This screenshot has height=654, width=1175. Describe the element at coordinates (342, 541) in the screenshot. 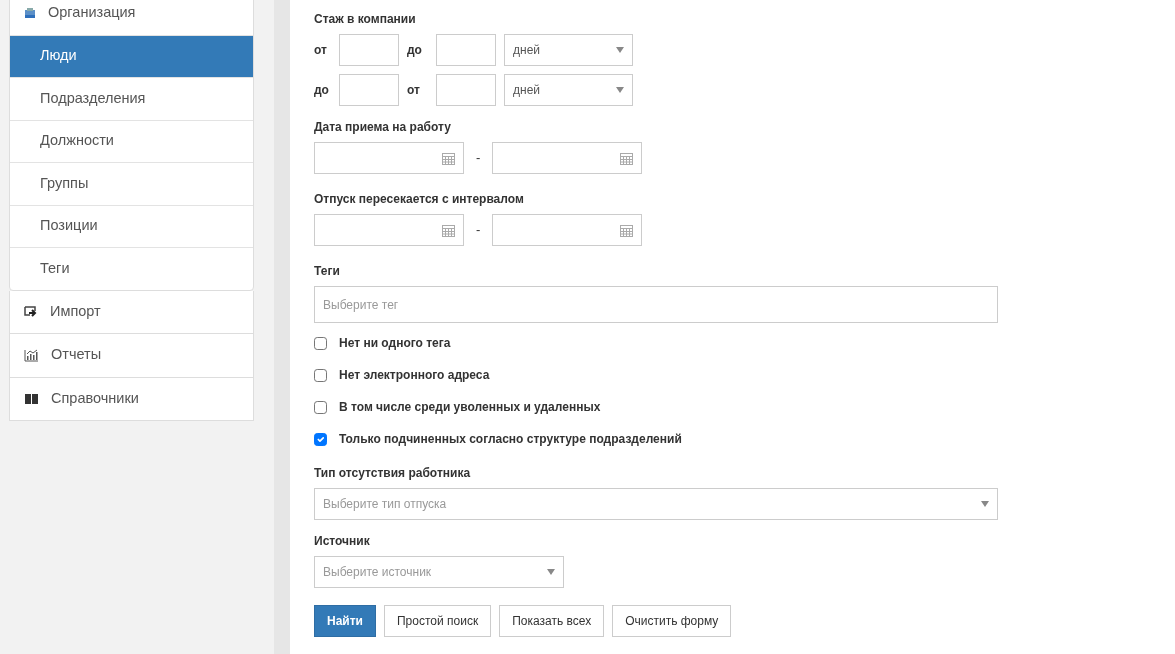

I see `field-label: Источник` at that location.